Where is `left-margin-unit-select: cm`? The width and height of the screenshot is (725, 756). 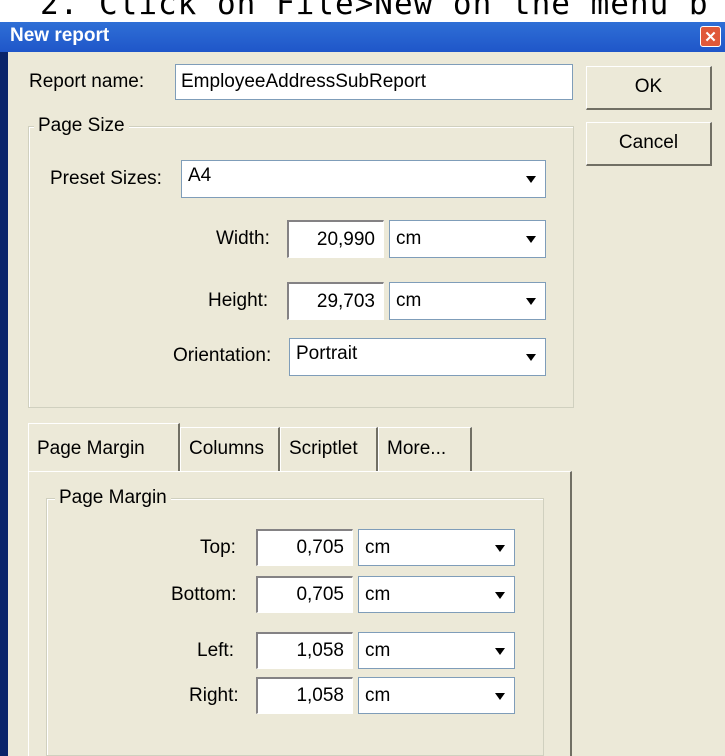 left-margin-unit-select: cm is located at coordinates (436, 650).